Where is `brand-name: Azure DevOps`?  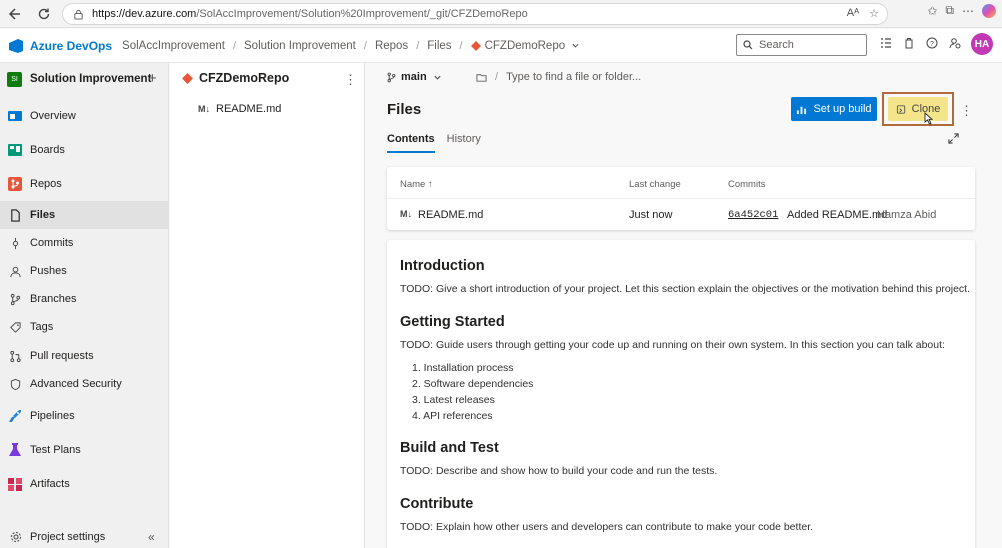
brand-name: Azure DevOps is located at coordinates (71, 46).